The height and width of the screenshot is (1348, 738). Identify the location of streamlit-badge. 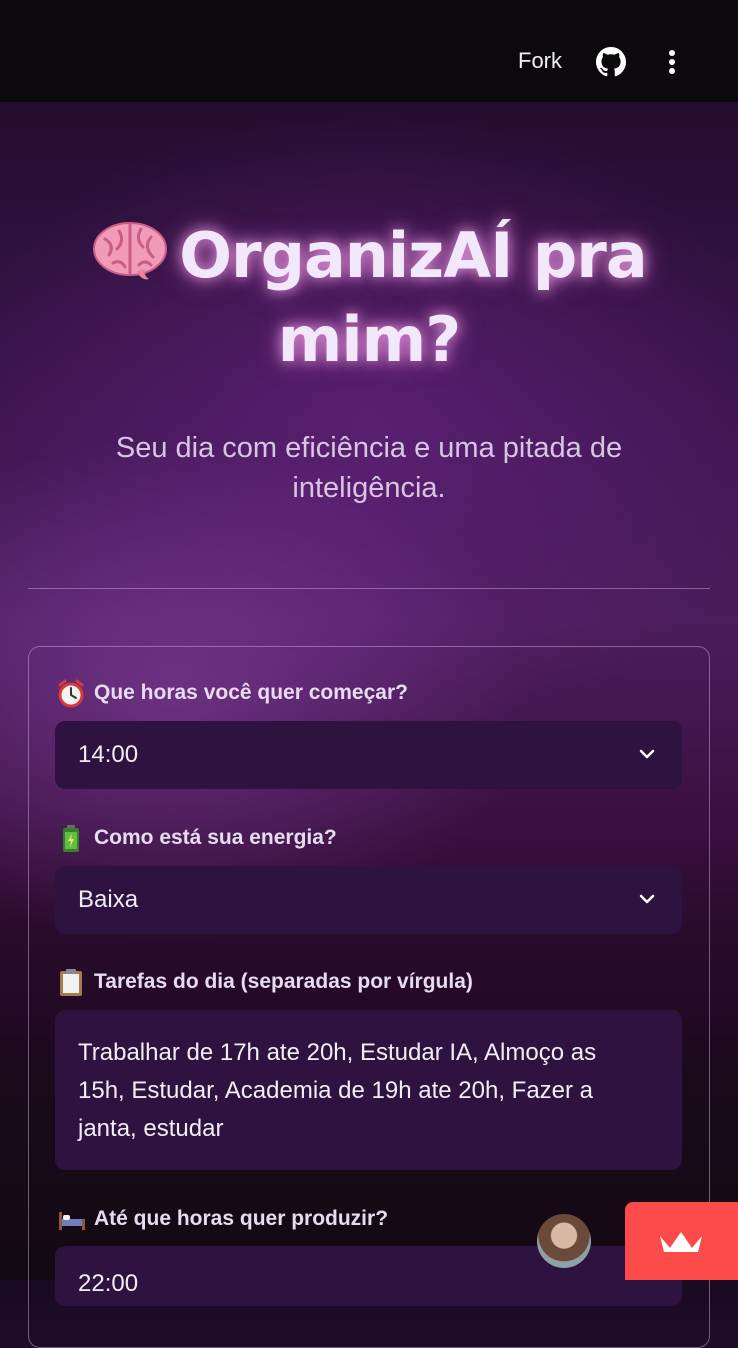
(681, 1241).